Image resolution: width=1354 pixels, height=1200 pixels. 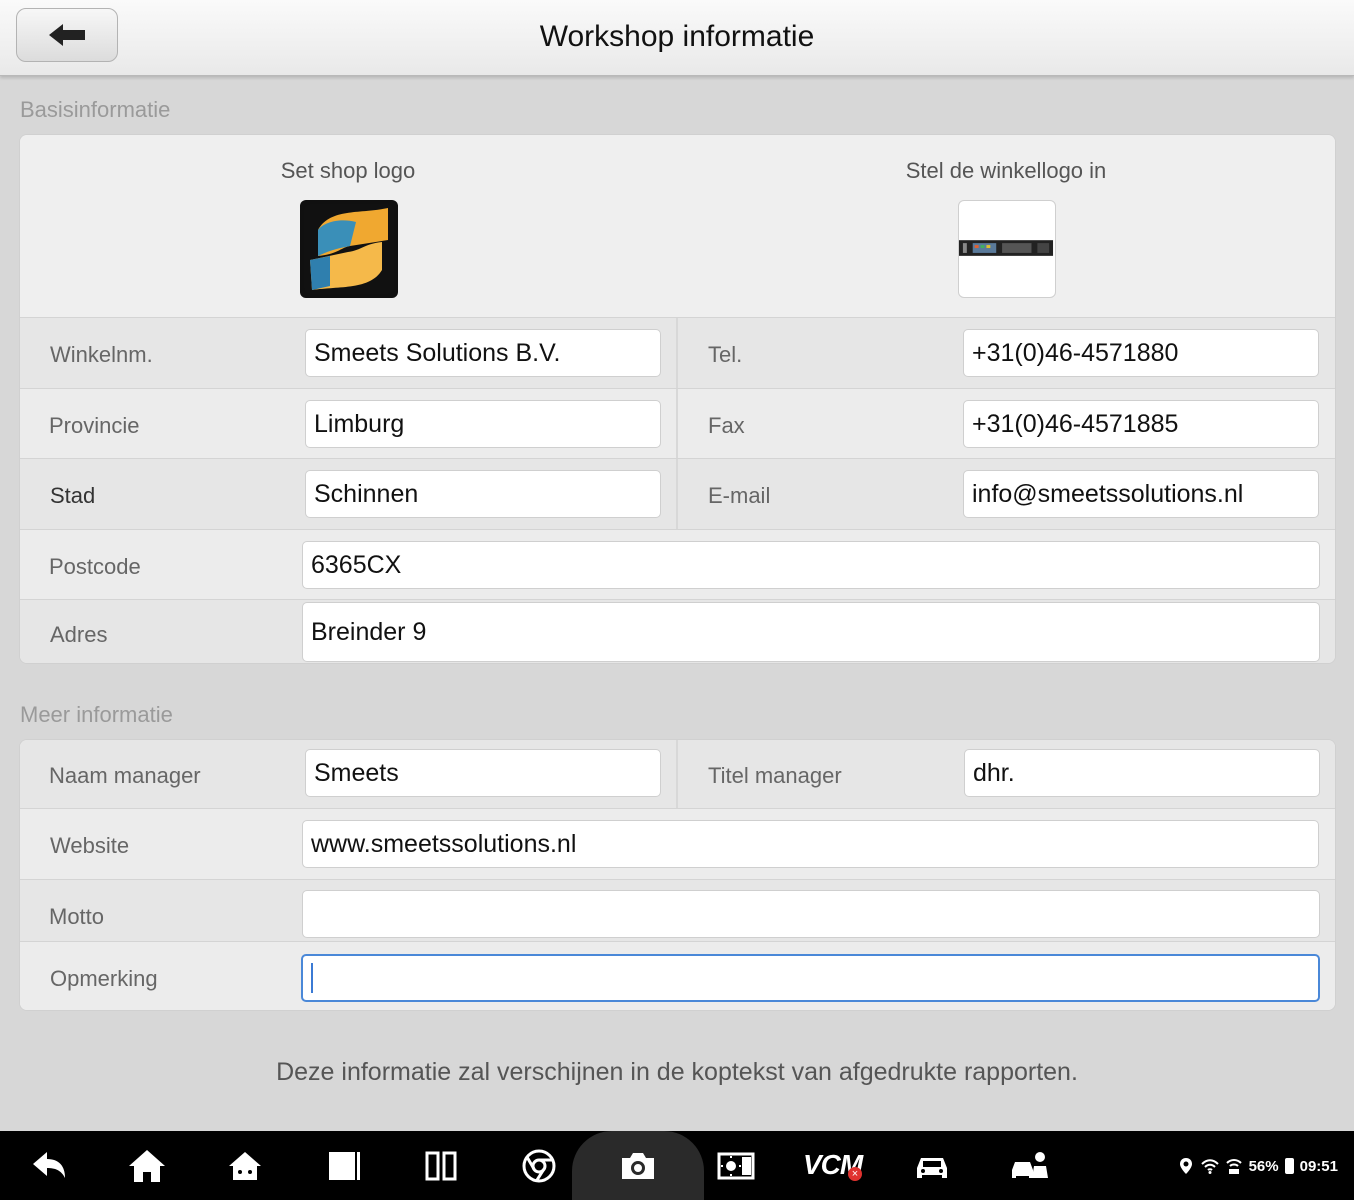 I want to click on brightness-icon, so click(x=736, y=1166).